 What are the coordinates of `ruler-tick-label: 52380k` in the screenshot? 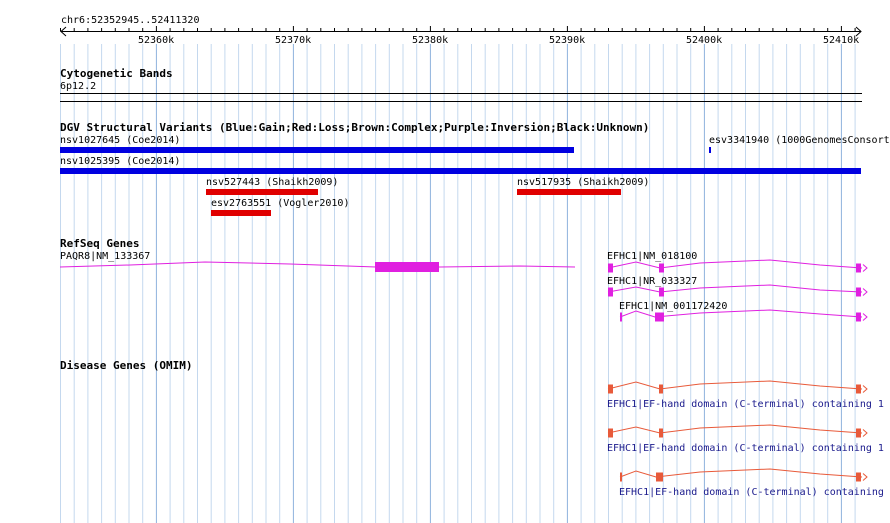 It's located at (430, 40).